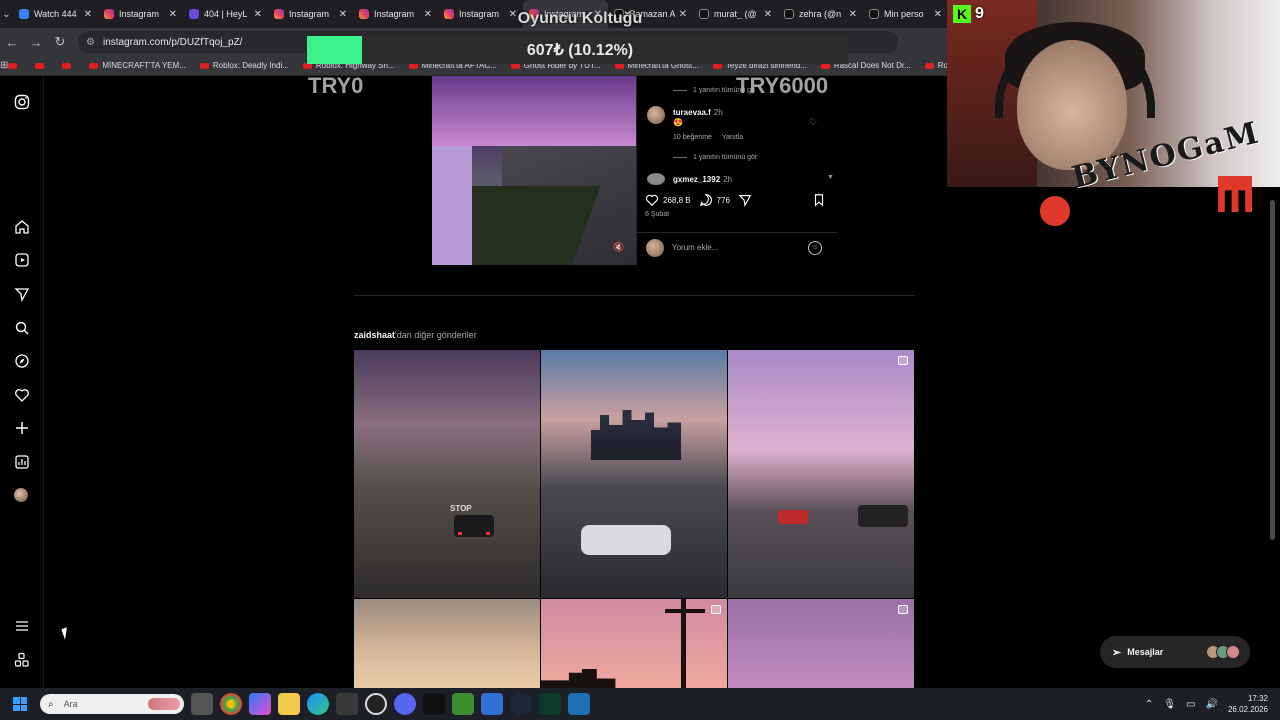 The width and height of the screenshot is (1280, 720). I want to click on grid-post-city-skyline, so click(634, 474).